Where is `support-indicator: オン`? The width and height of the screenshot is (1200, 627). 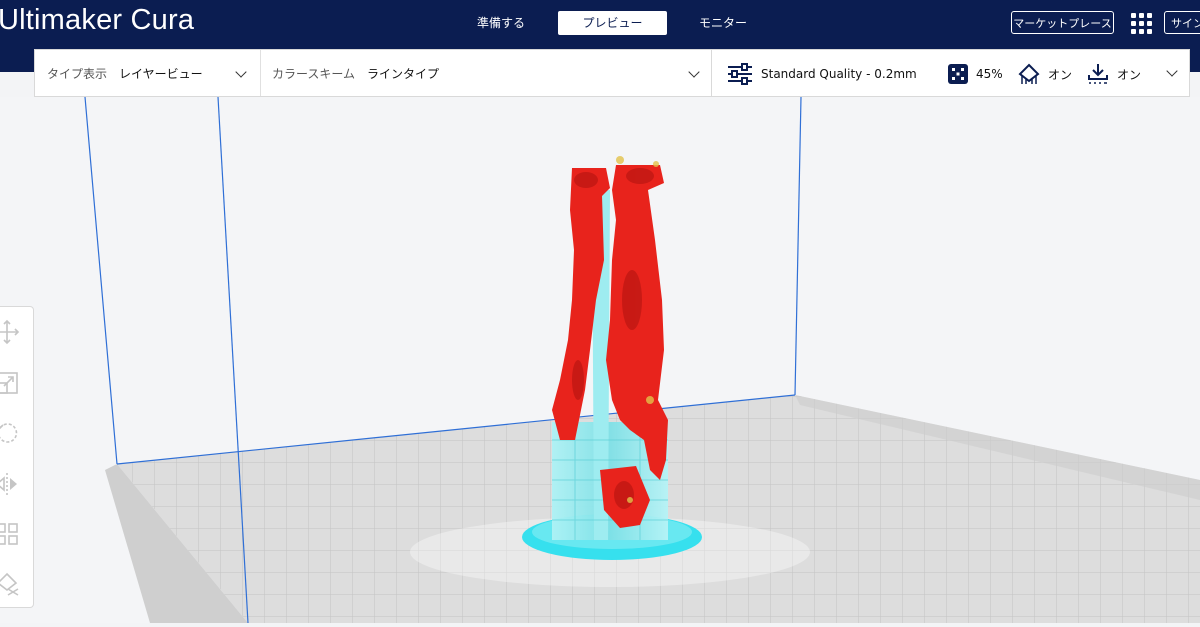 support-indicator: オン is located at coordinates (1045, 73).